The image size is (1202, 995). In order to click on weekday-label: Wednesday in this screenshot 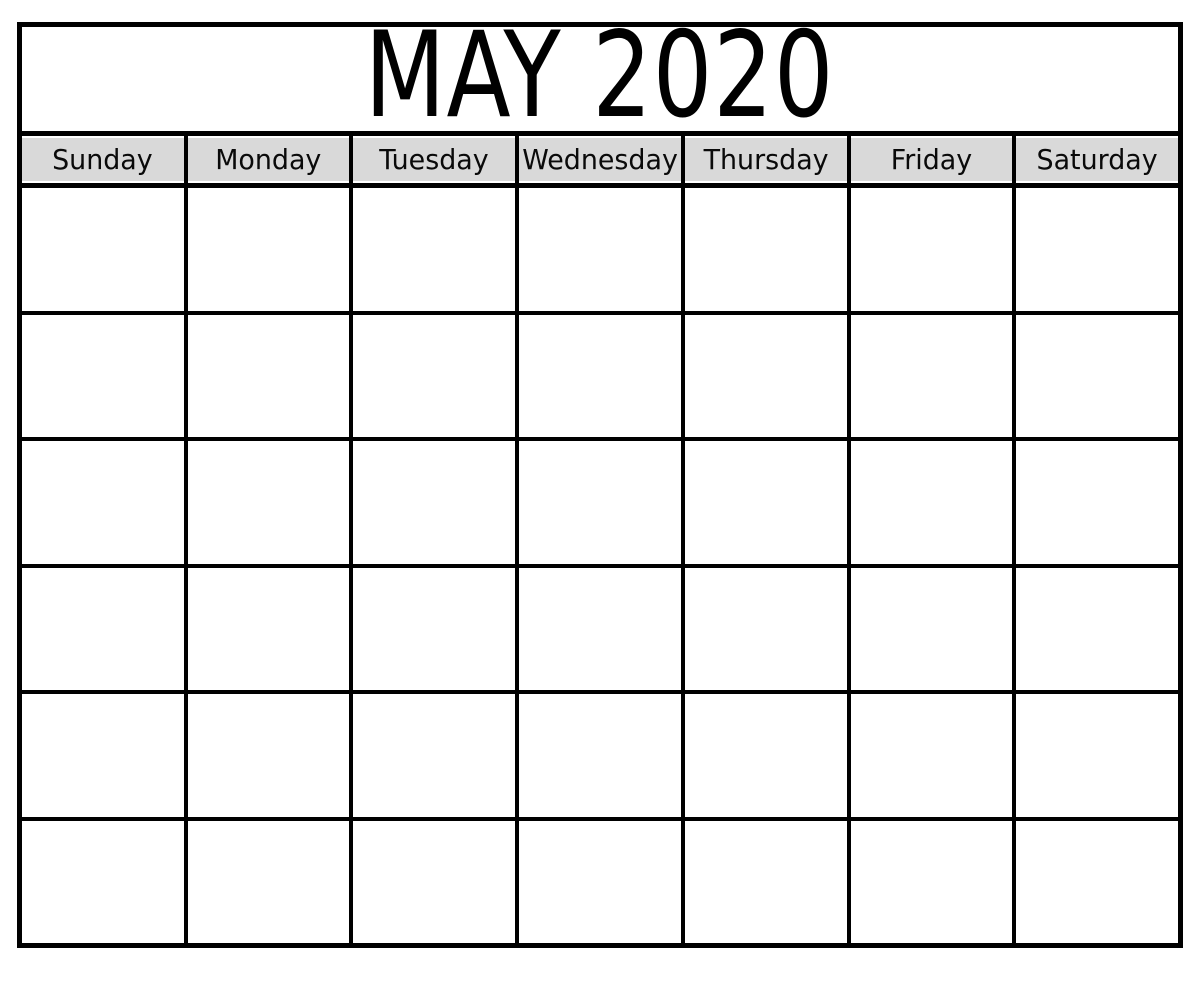, I will do `click(600, 159)`.